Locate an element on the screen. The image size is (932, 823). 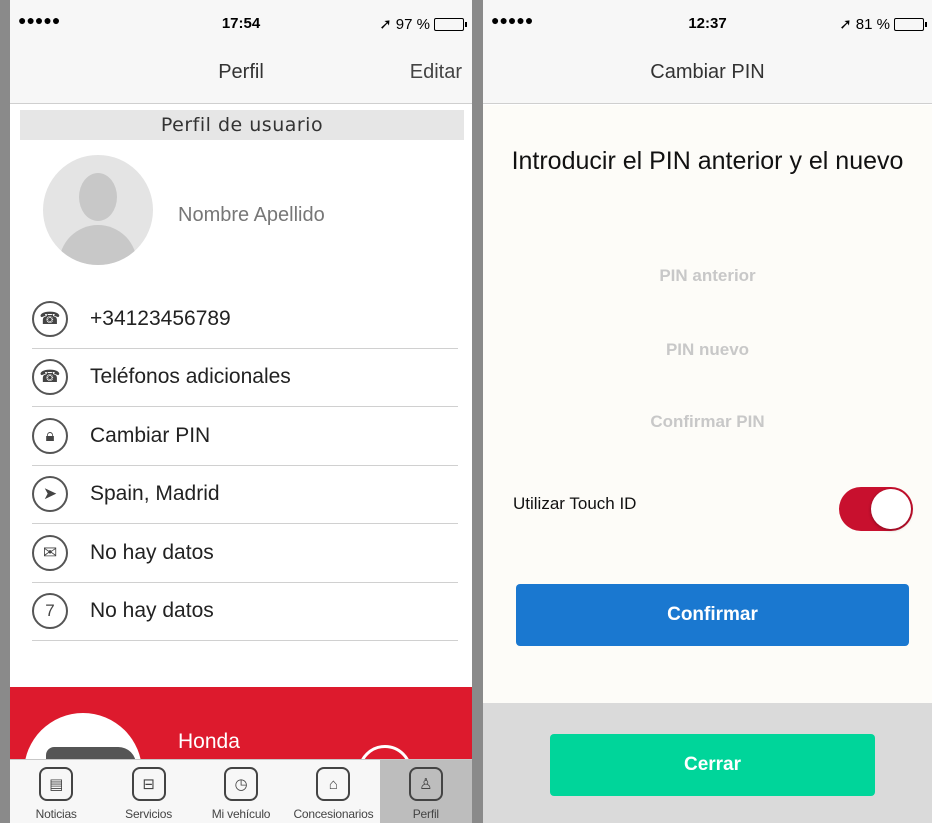
profile-row-text: Spain, Madrid is located at coordinates (155, 494).